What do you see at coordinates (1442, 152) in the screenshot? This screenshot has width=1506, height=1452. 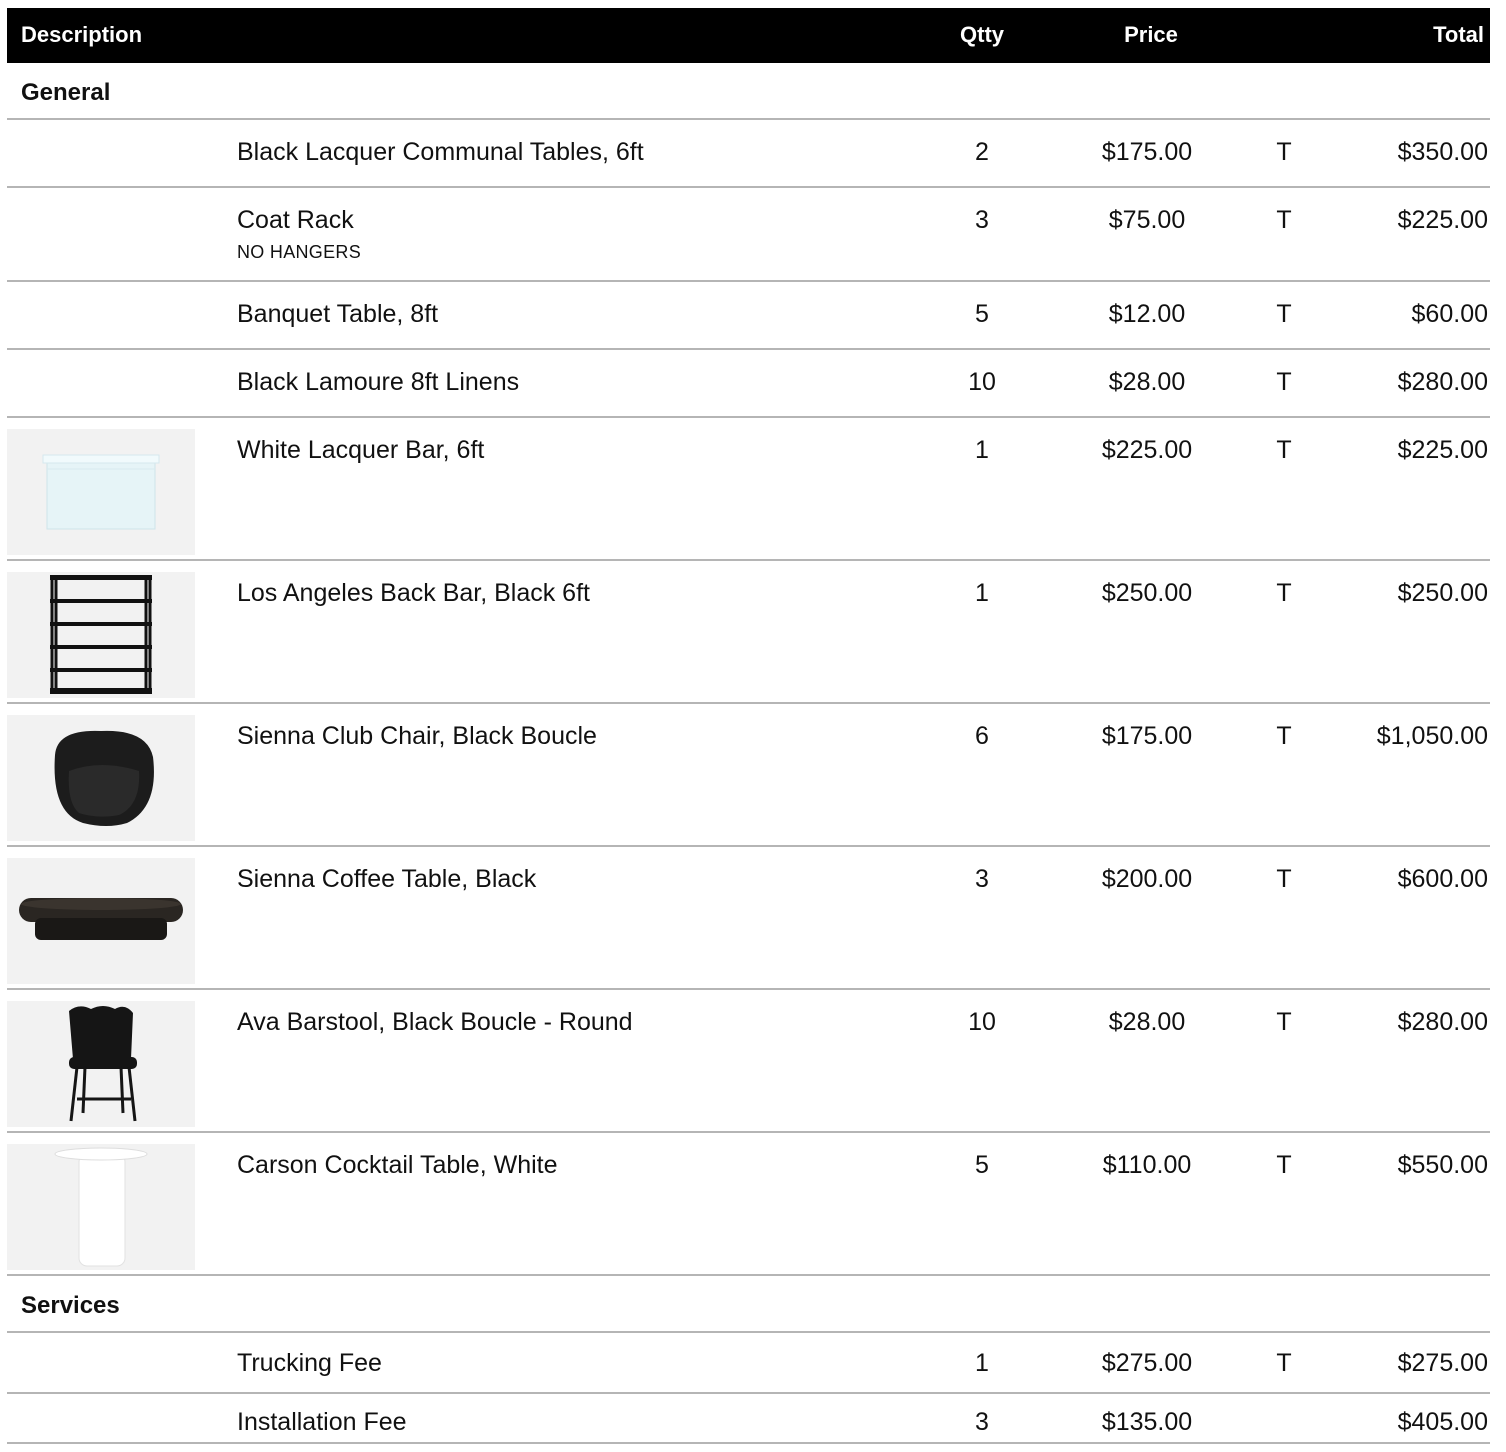 I see `item-total: $350.00` at bounding box center [1442, 152].